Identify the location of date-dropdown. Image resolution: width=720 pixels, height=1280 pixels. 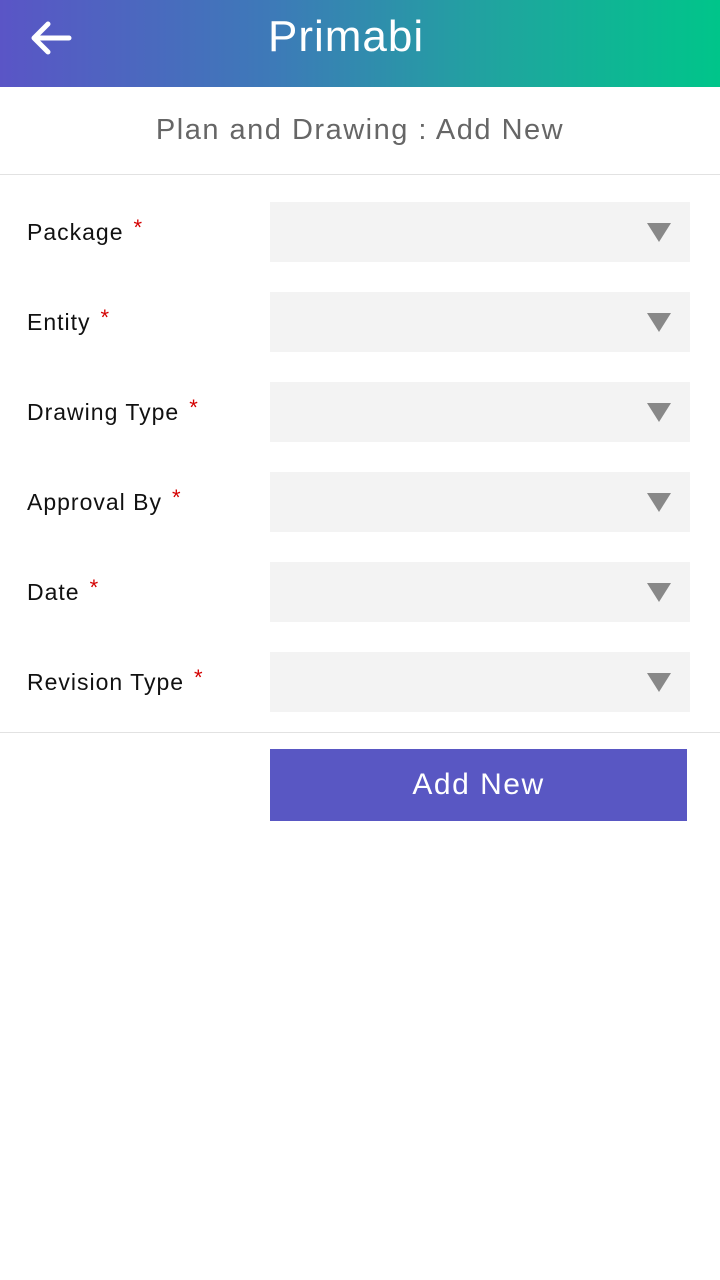
(480, 592).